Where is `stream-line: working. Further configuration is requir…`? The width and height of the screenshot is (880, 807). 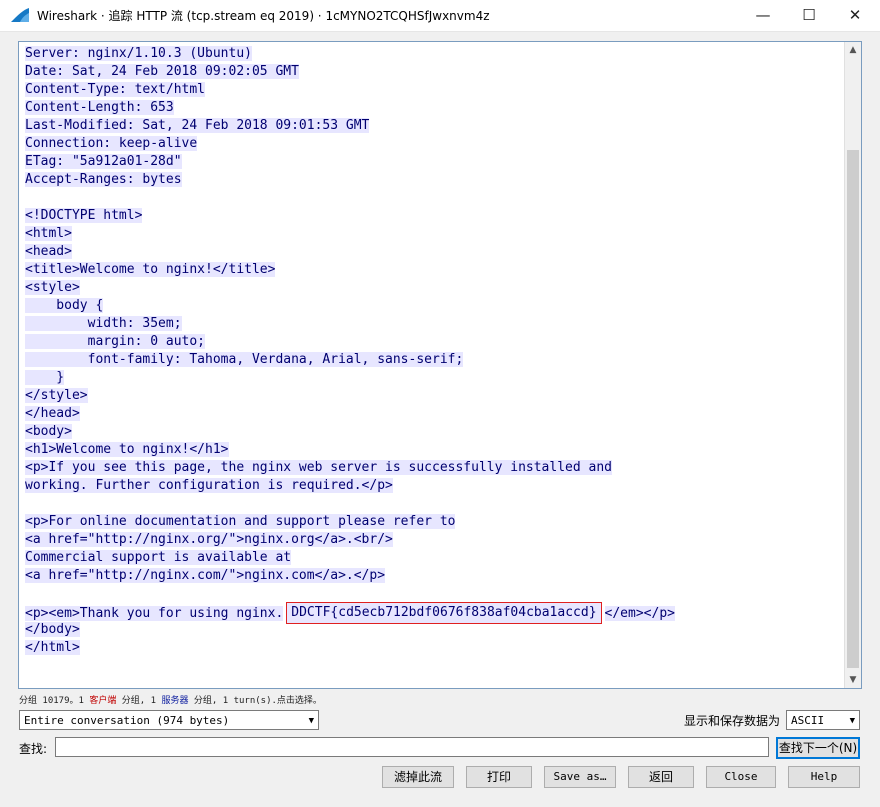 stream-line: working. Further configuration is requir… is located at coordinates (431, 486).